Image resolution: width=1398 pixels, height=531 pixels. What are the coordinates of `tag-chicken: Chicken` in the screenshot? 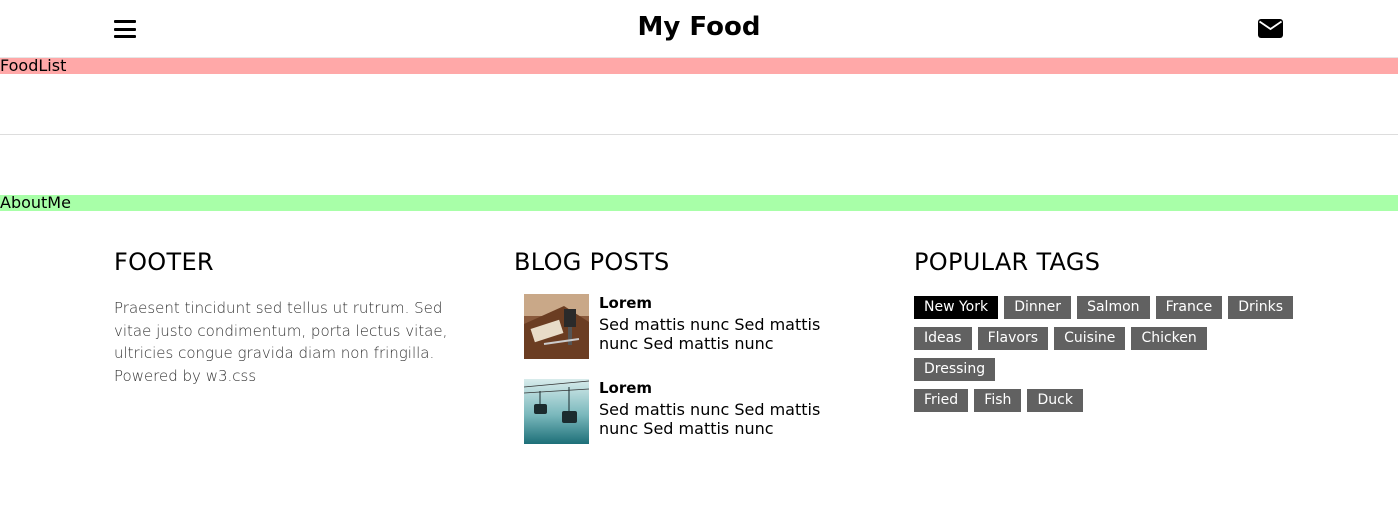 It's located at (1169, 338).